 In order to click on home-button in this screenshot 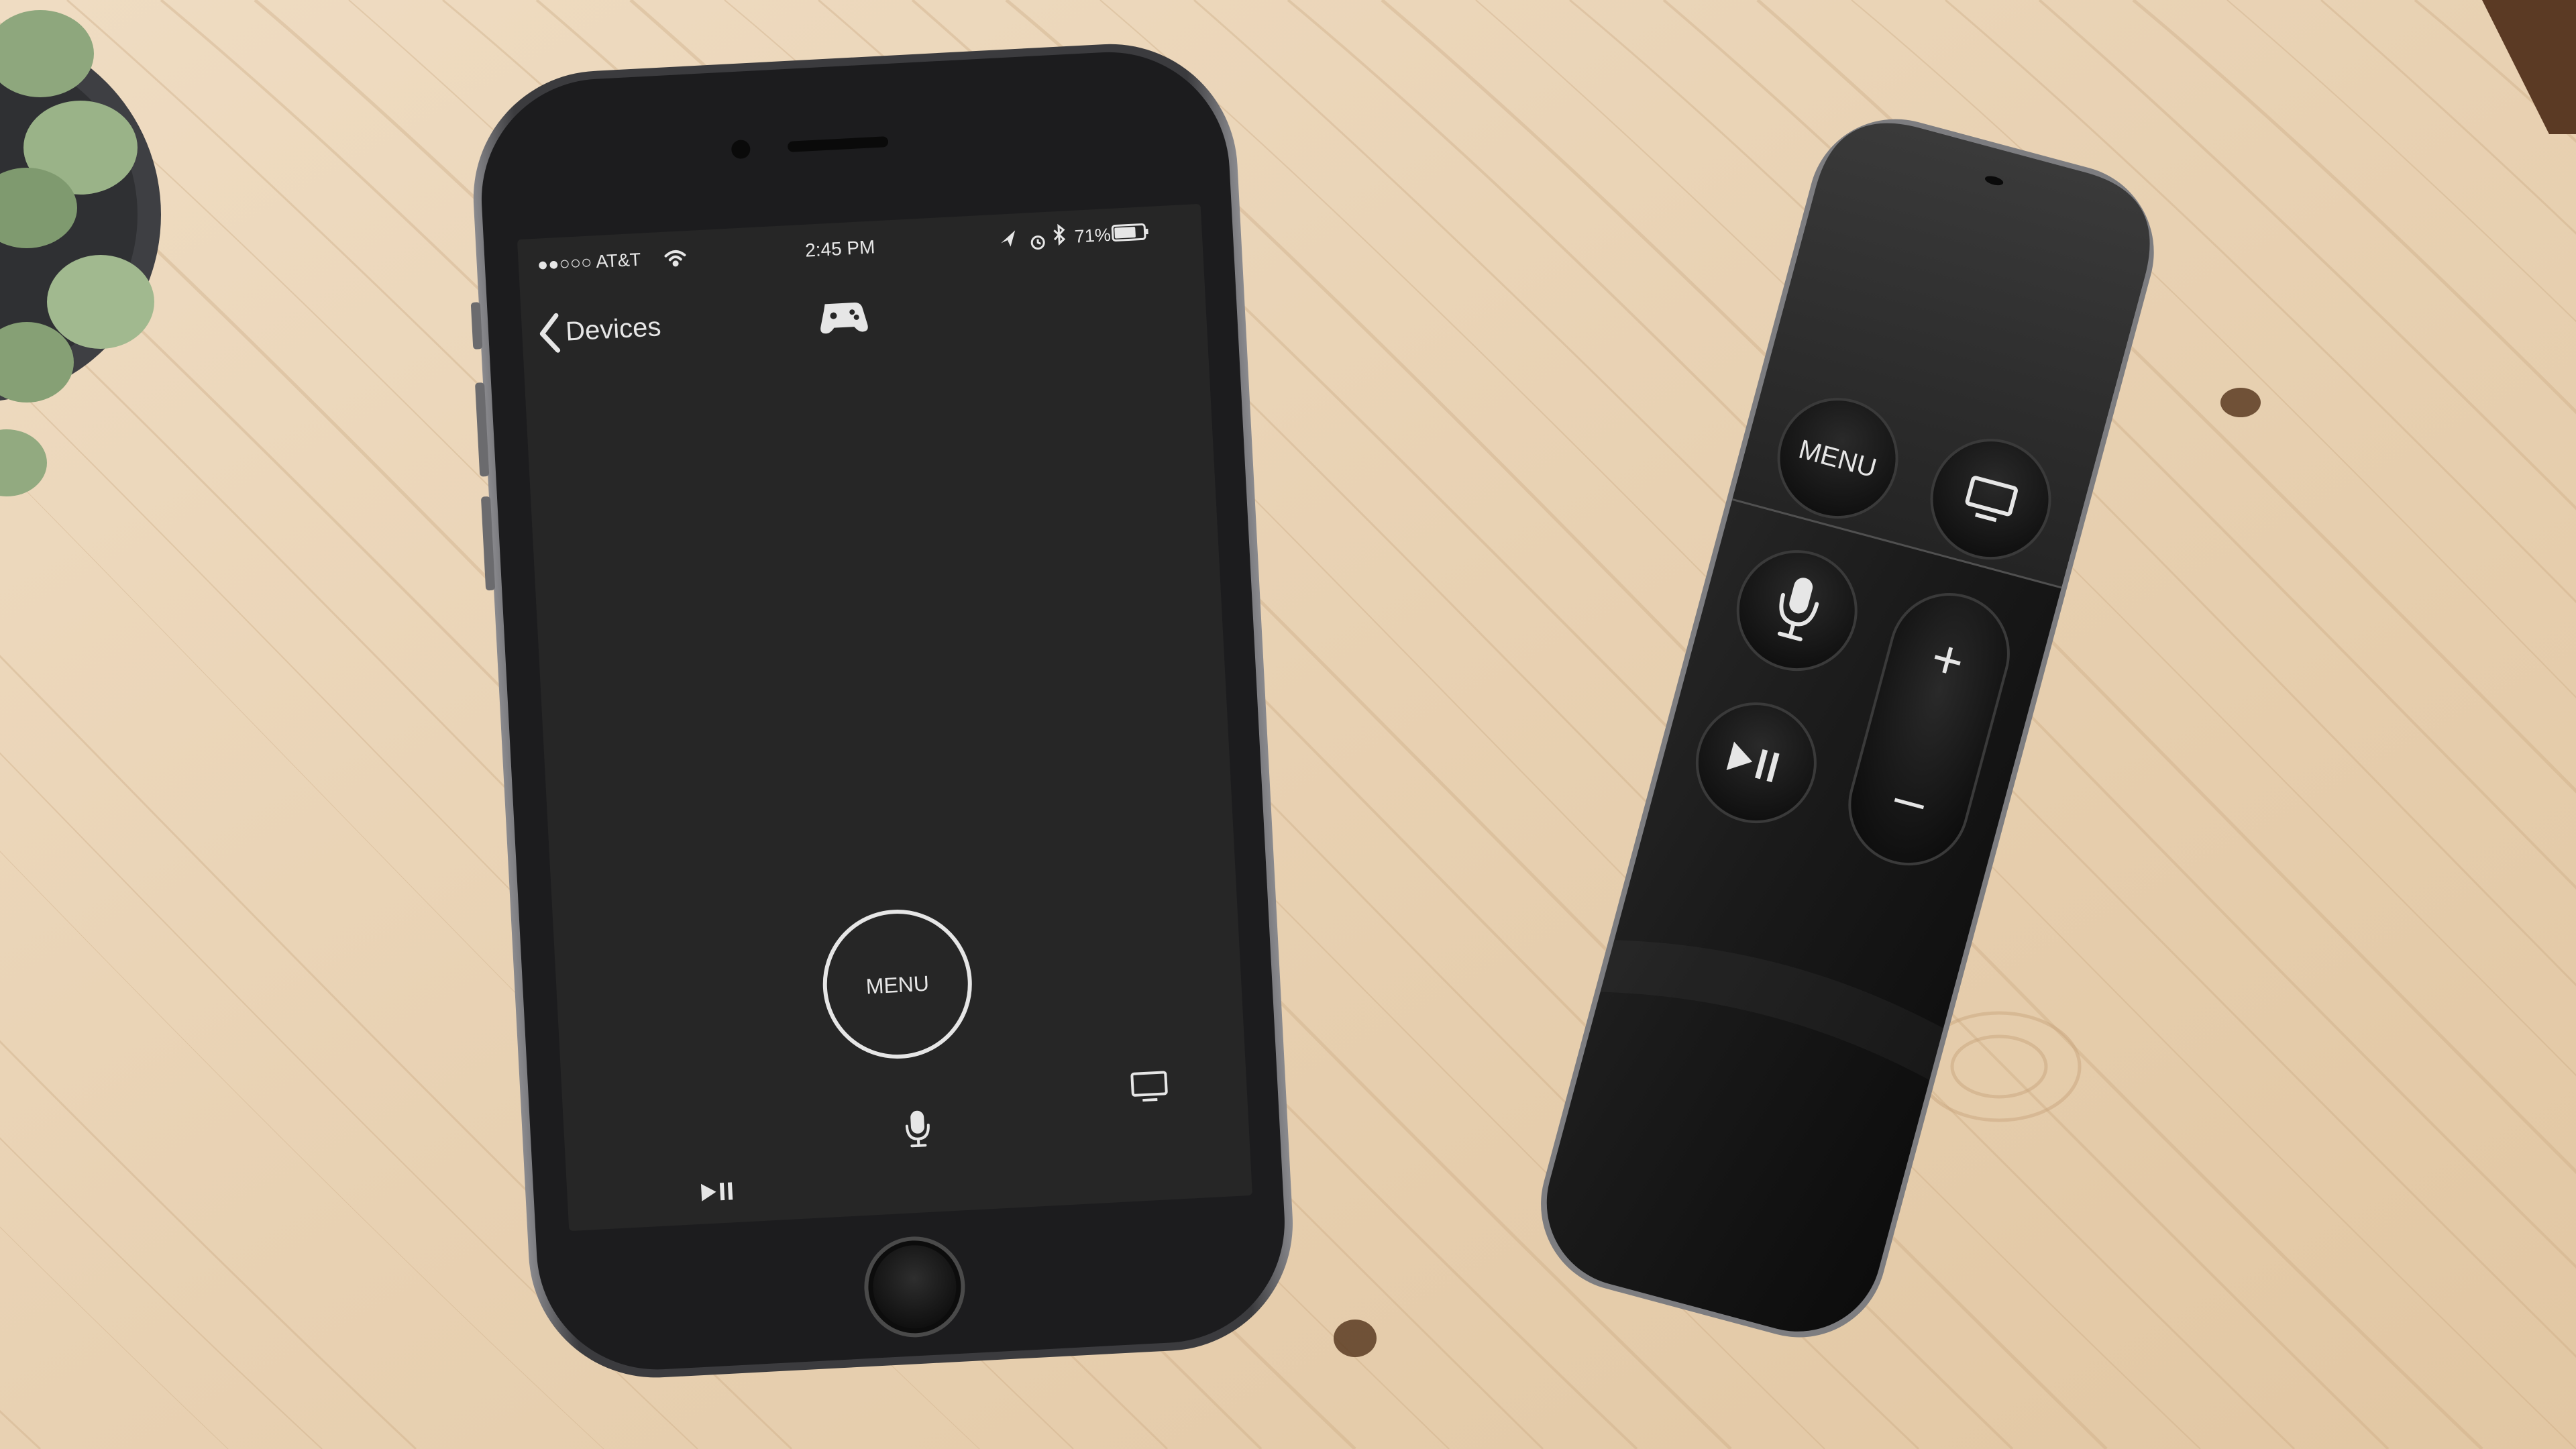, I will do `click(914, 1287)`.